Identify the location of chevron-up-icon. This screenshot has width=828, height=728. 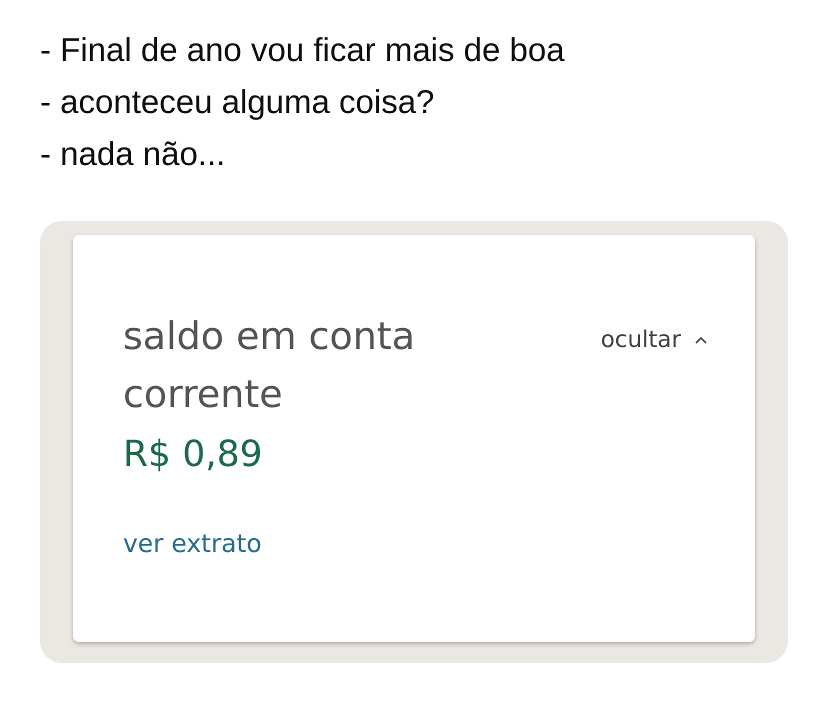
(701, 340).